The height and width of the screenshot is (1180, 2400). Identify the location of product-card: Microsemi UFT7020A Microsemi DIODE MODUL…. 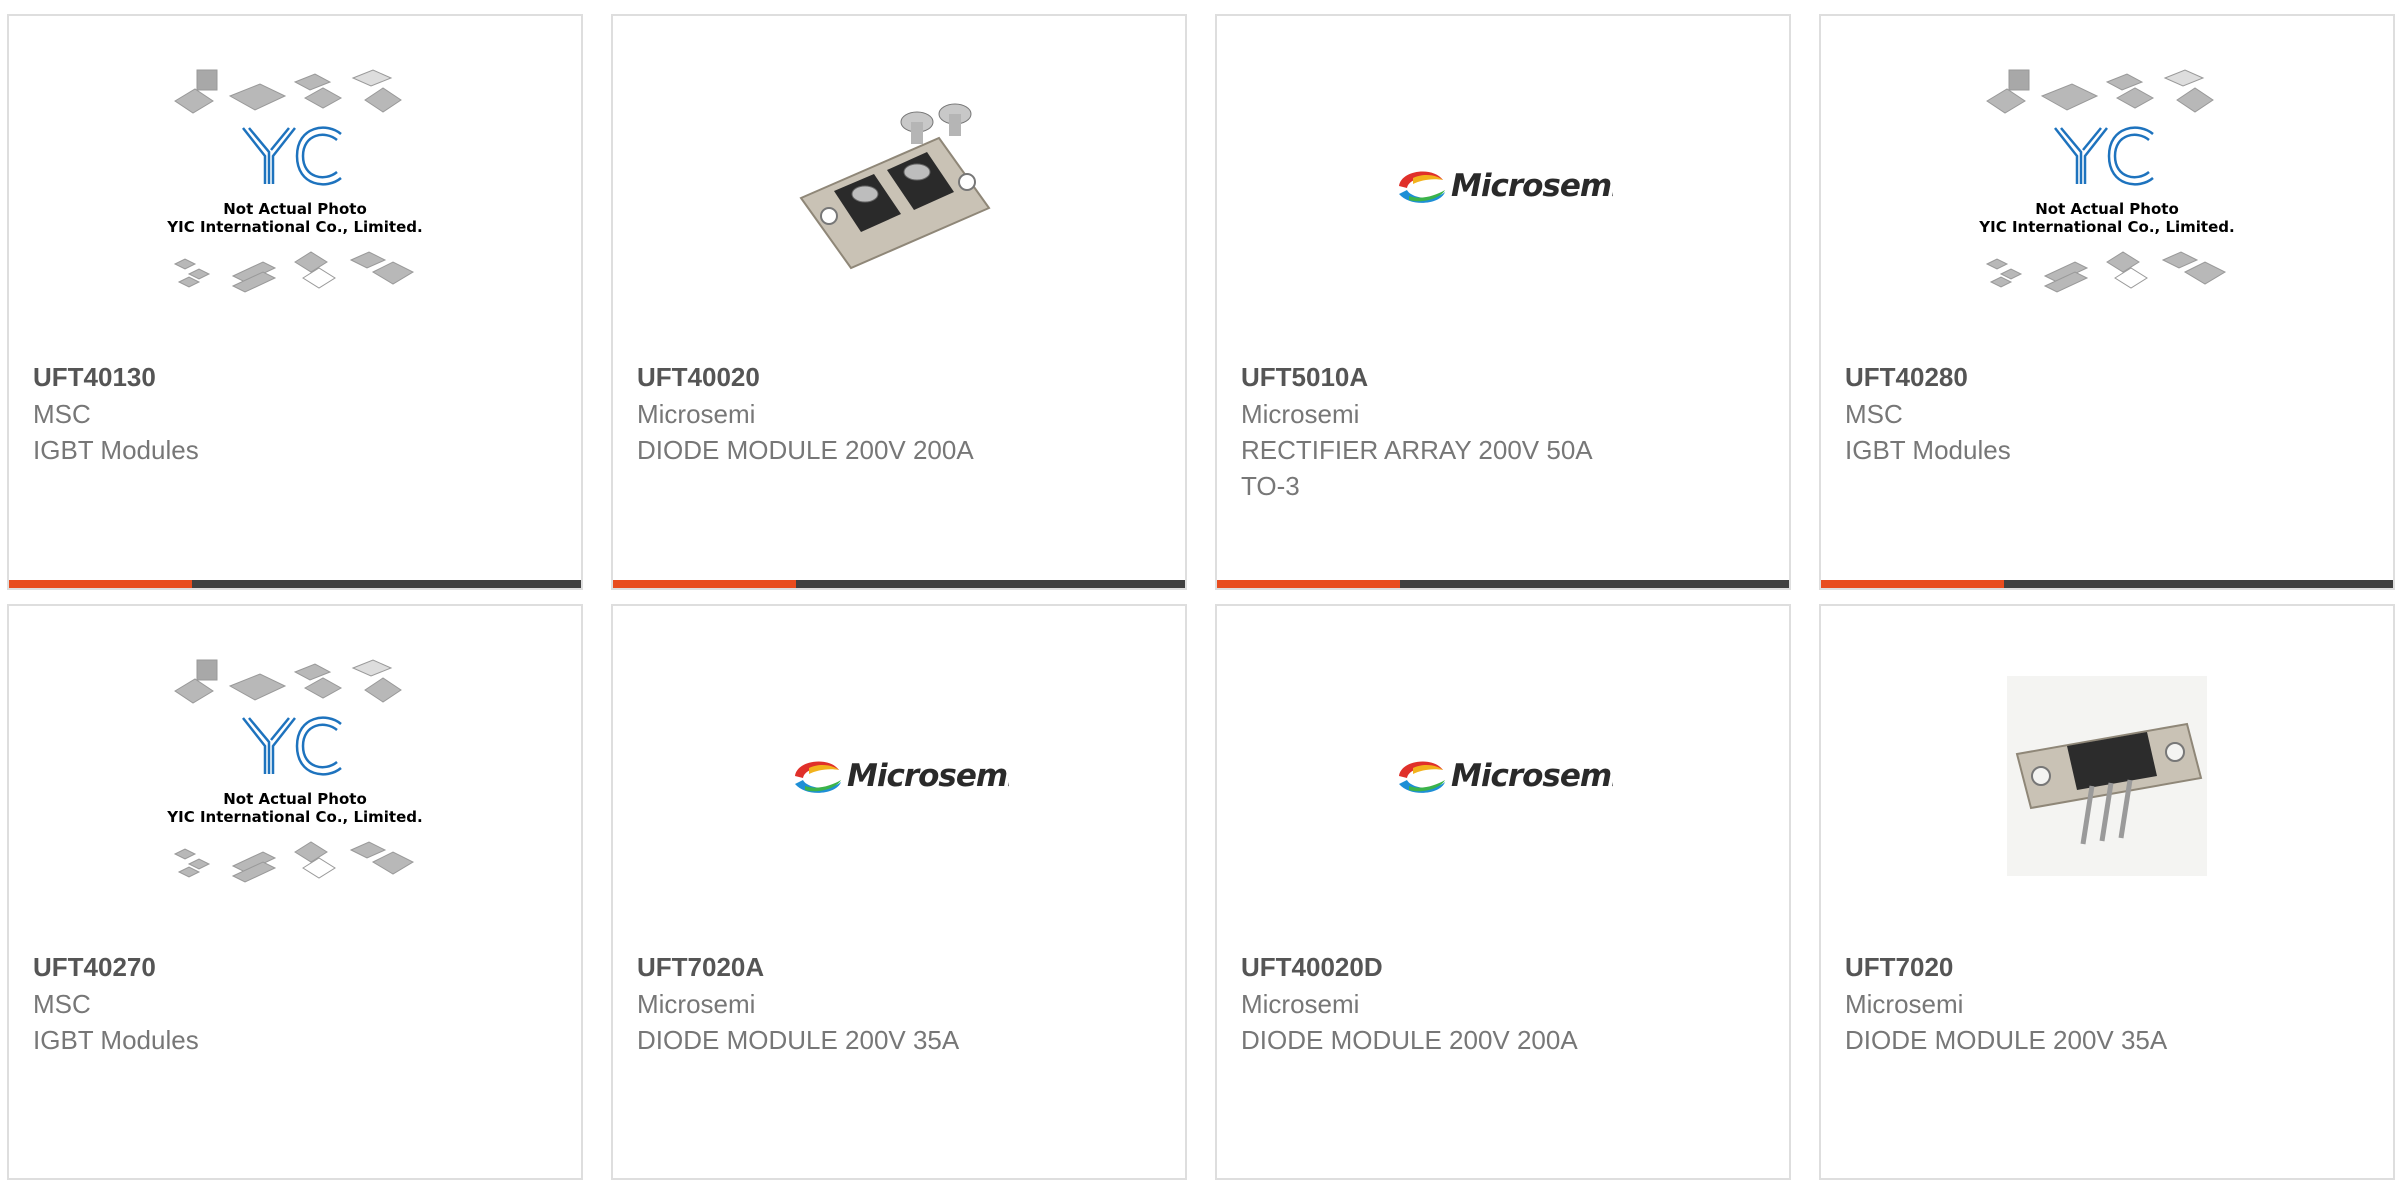
(899, 892).